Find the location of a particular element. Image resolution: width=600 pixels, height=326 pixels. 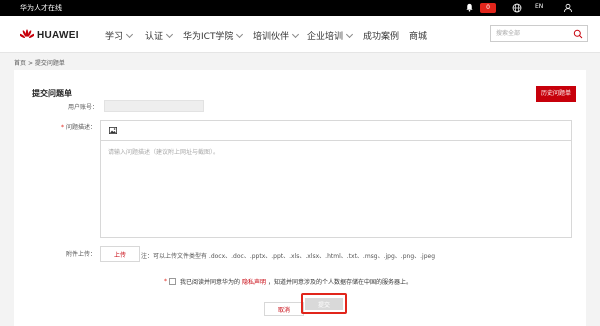

huawei-flower-icon is located at coordinates (27, 33).